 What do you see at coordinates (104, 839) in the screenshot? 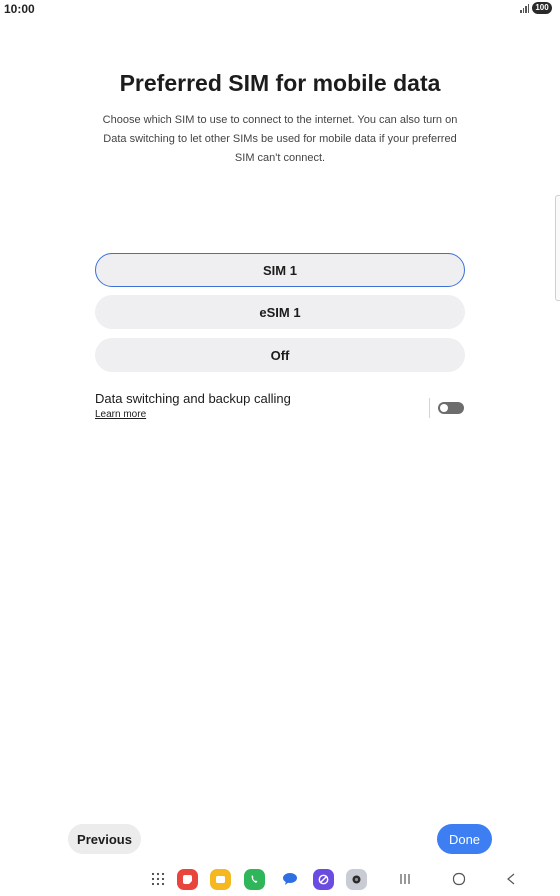
I see `previous-button: Previous` at bounding box center [104, 839].